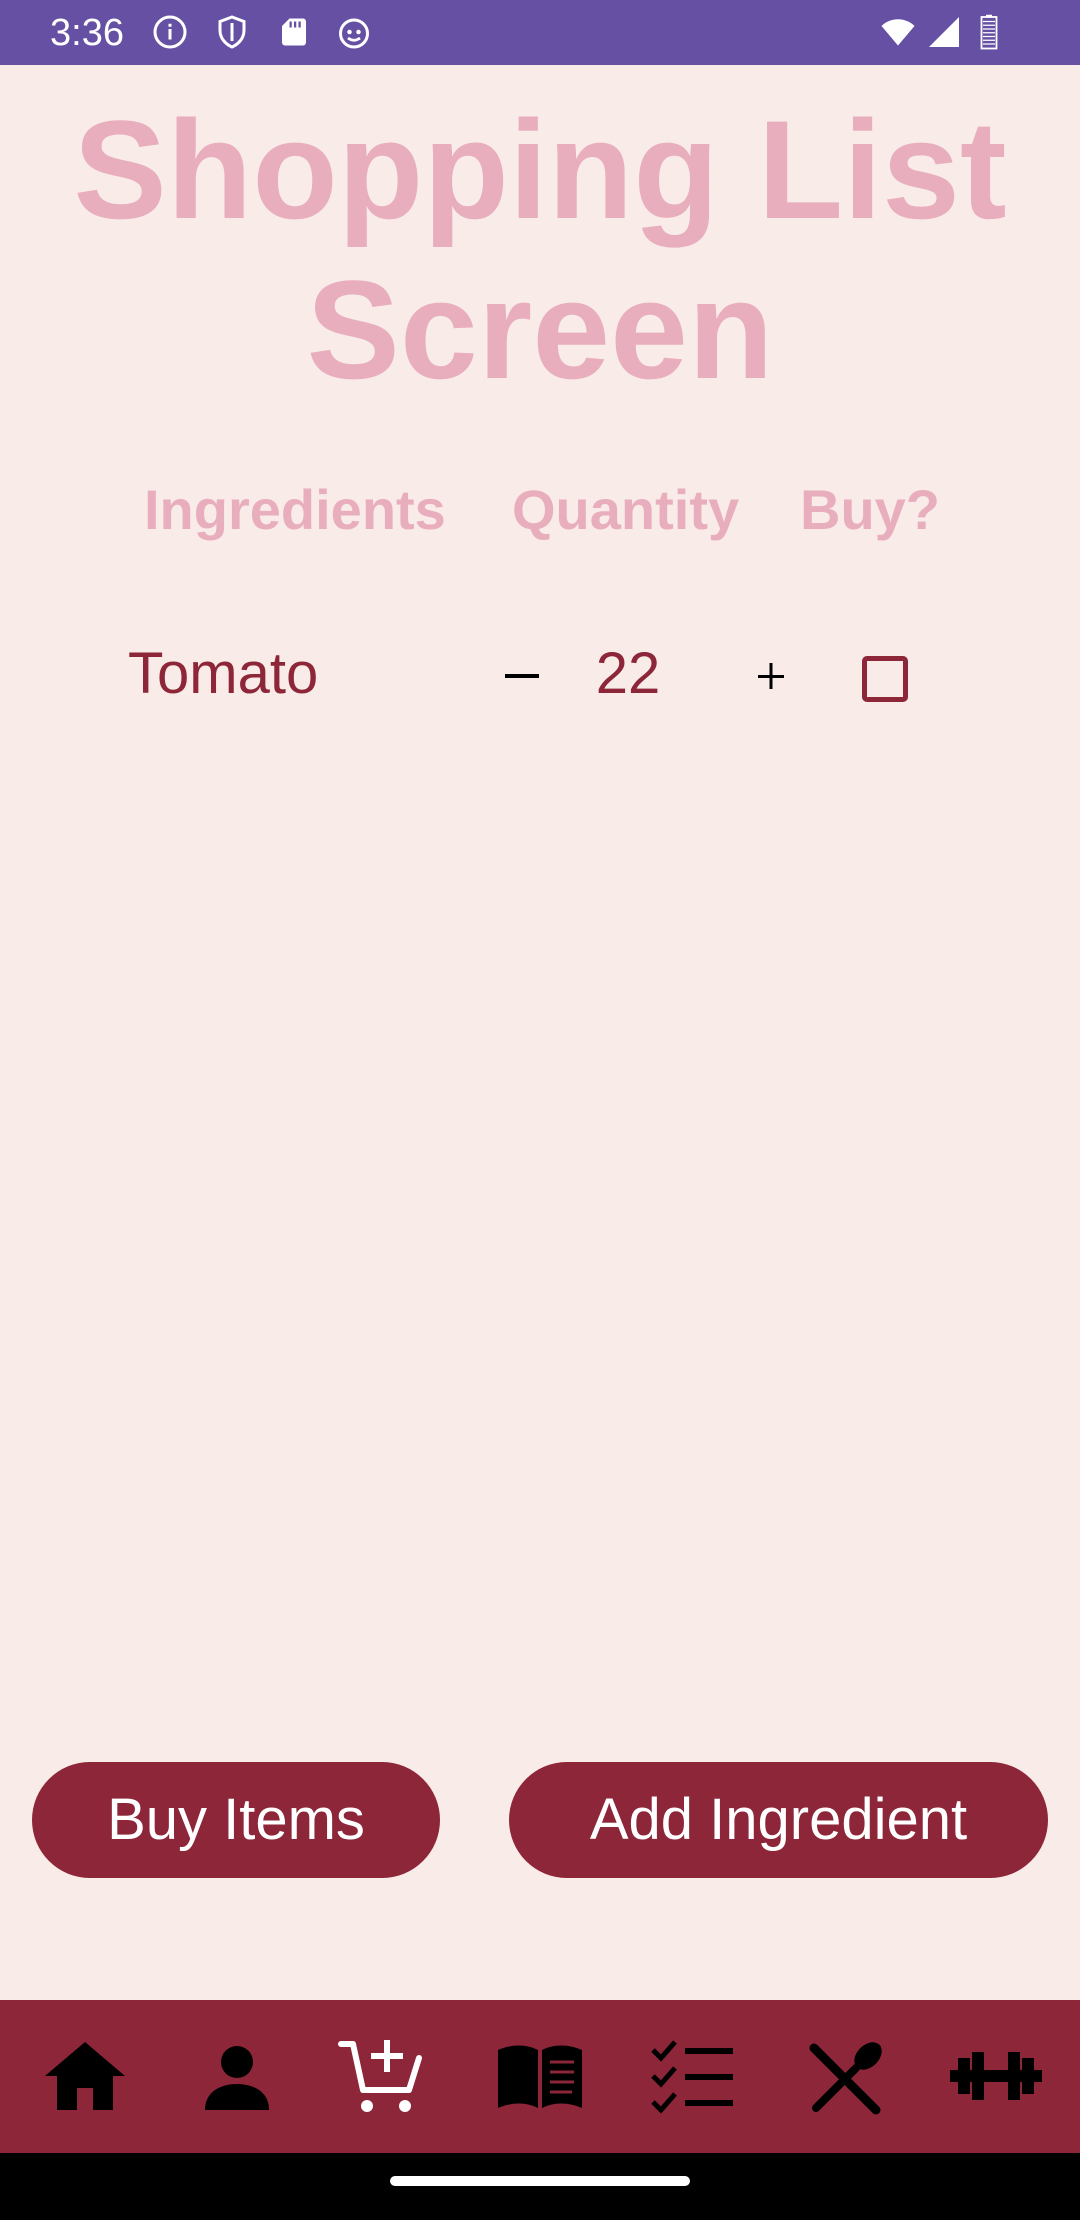 Image resolution: width=1080 pixels, height=2220 pixels. Describe the element at coordinates (628, 673) in the screenshot. I see `quantity-value: 22` at that location.